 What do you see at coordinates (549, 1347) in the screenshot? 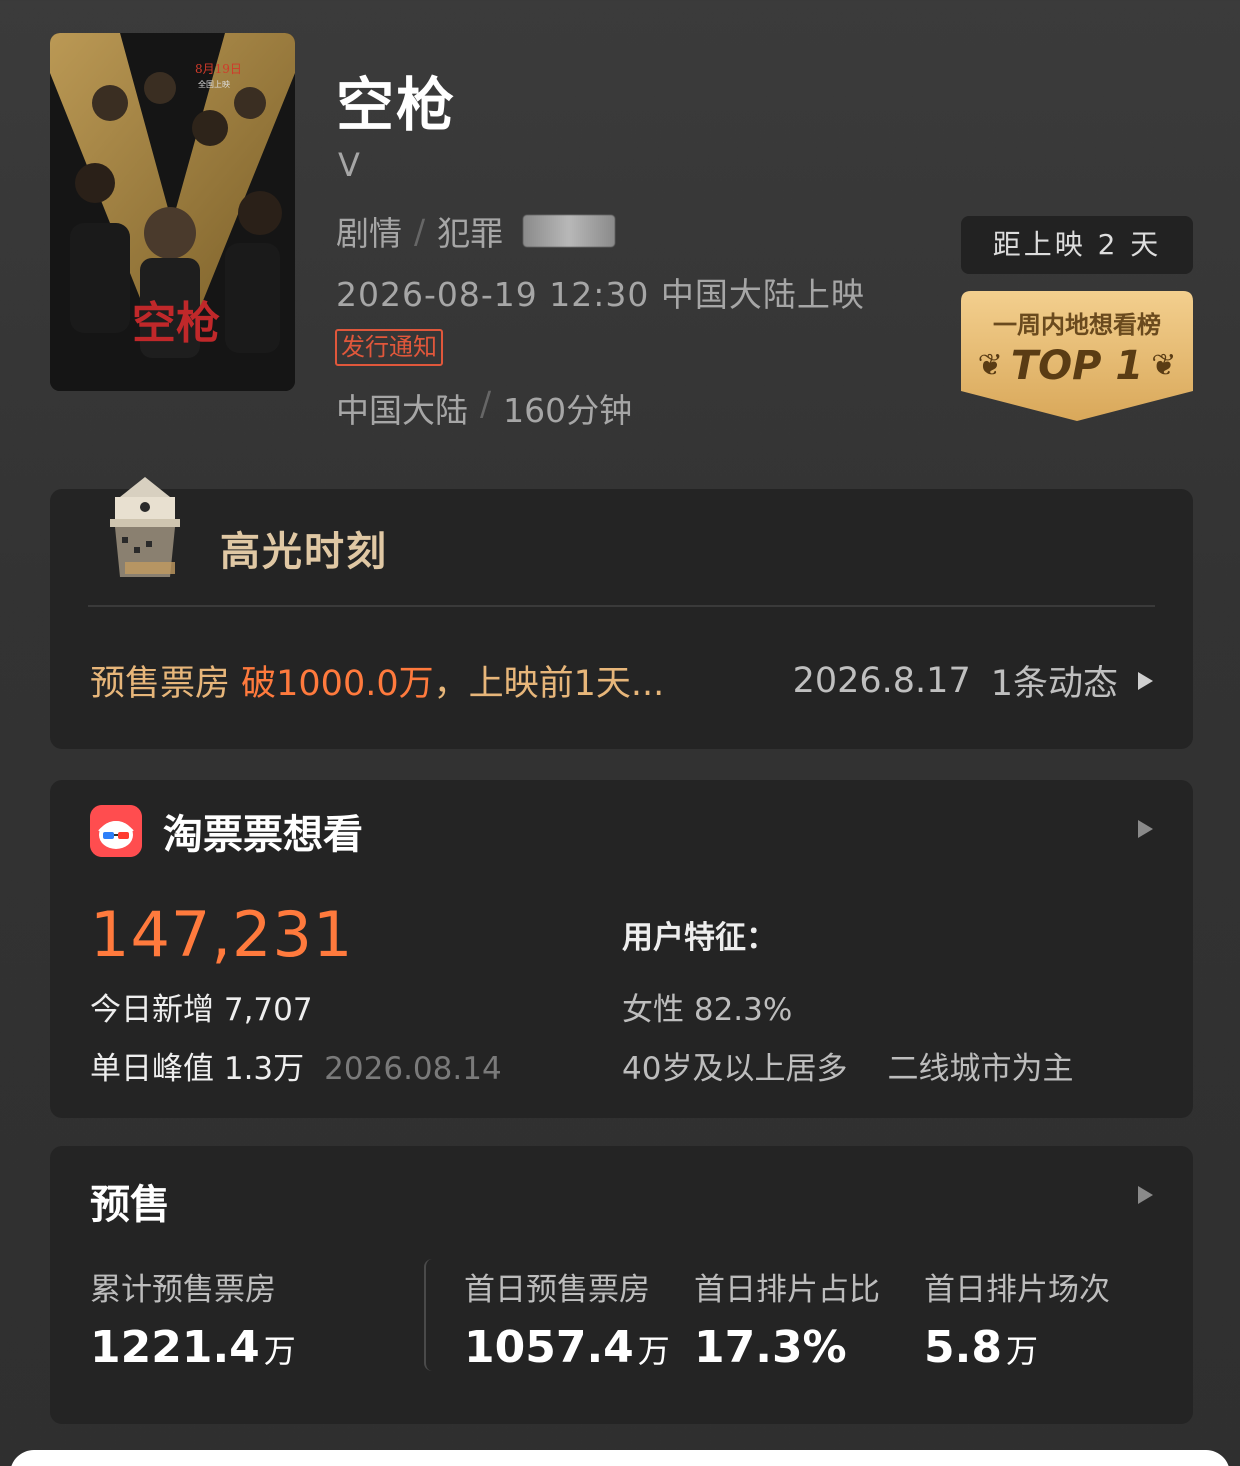
I see `stat-number: 1057.4` at bounding box center [549, 1347].